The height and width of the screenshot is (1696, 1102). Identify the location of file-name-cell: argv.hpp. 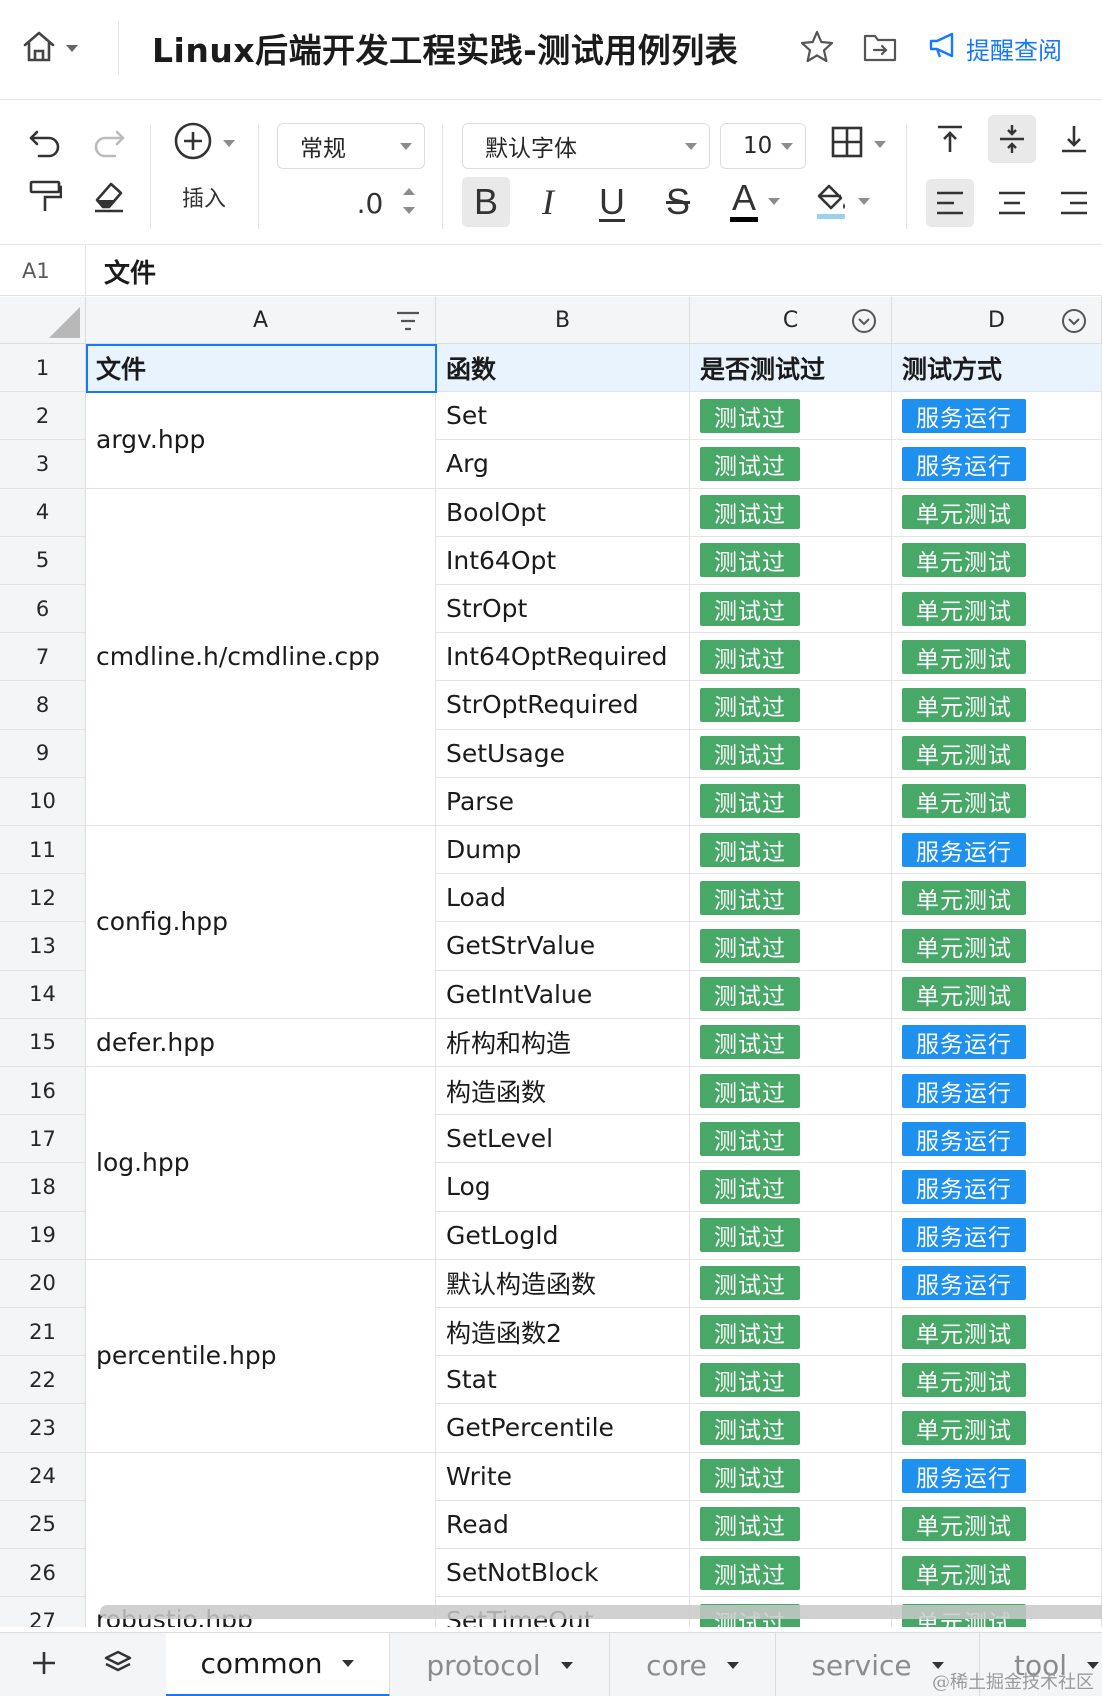
(261, 440).